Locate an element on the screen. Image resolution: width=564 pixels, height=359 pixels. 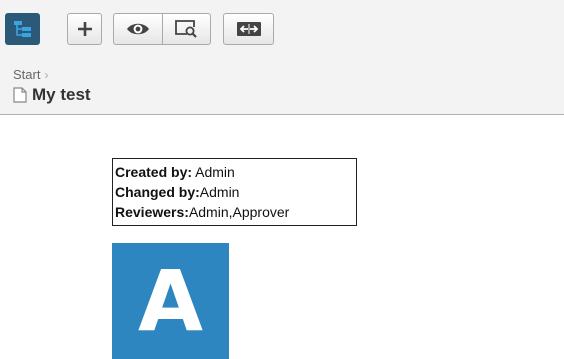
created-by-value: Admin is located at coordinates (213, 172).